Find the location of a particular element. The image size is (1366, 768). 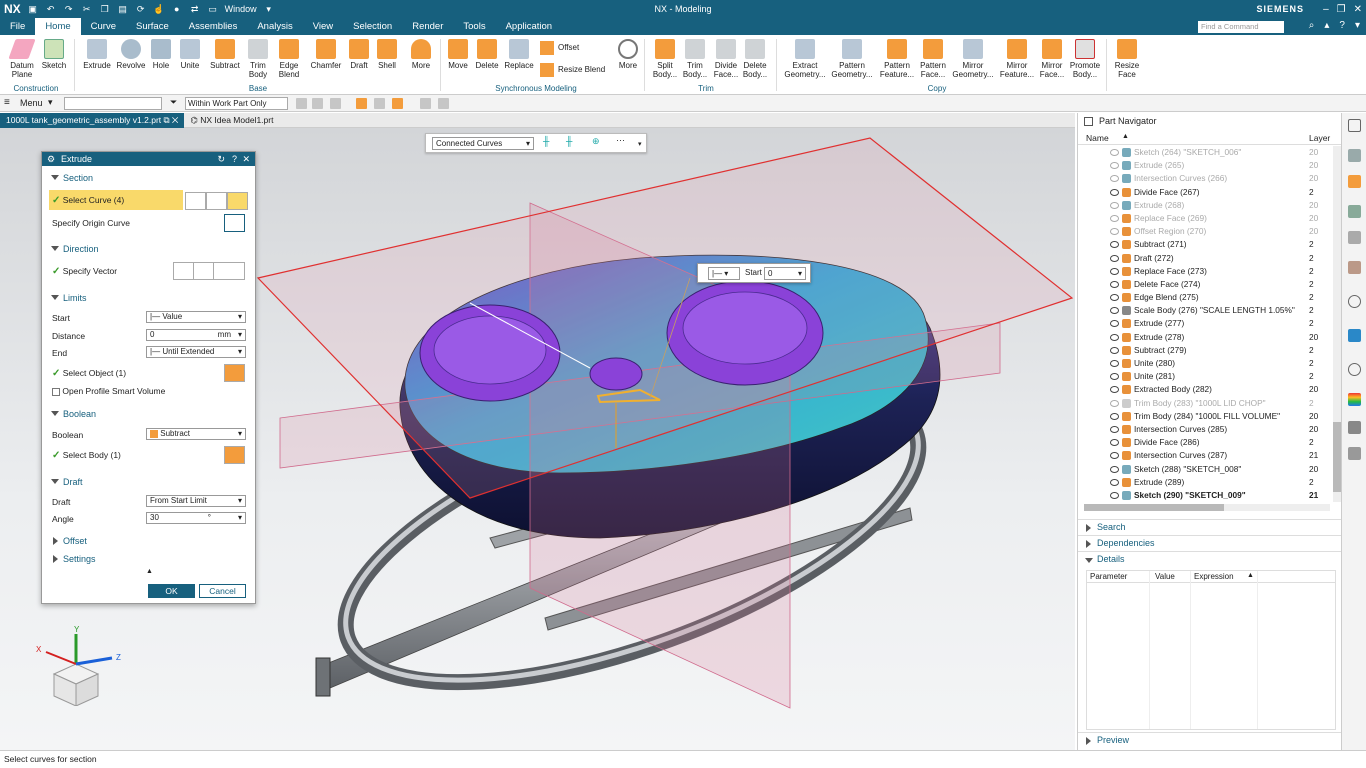

feature-row: Unite (280) 2 is located at coordinates (1206, 363).